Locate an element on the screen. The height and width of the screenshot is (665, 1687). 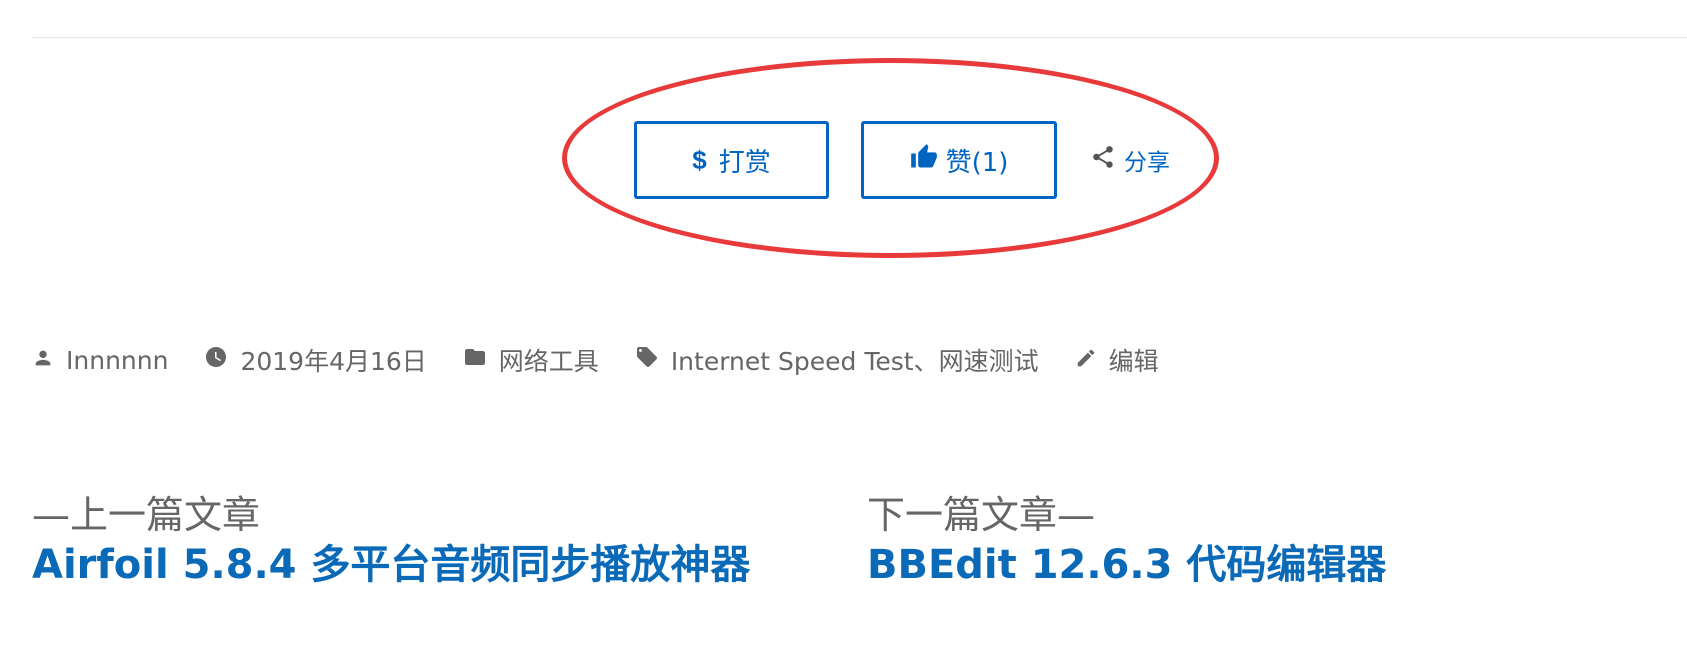
folder-icon is located at coordinates (475, 360).